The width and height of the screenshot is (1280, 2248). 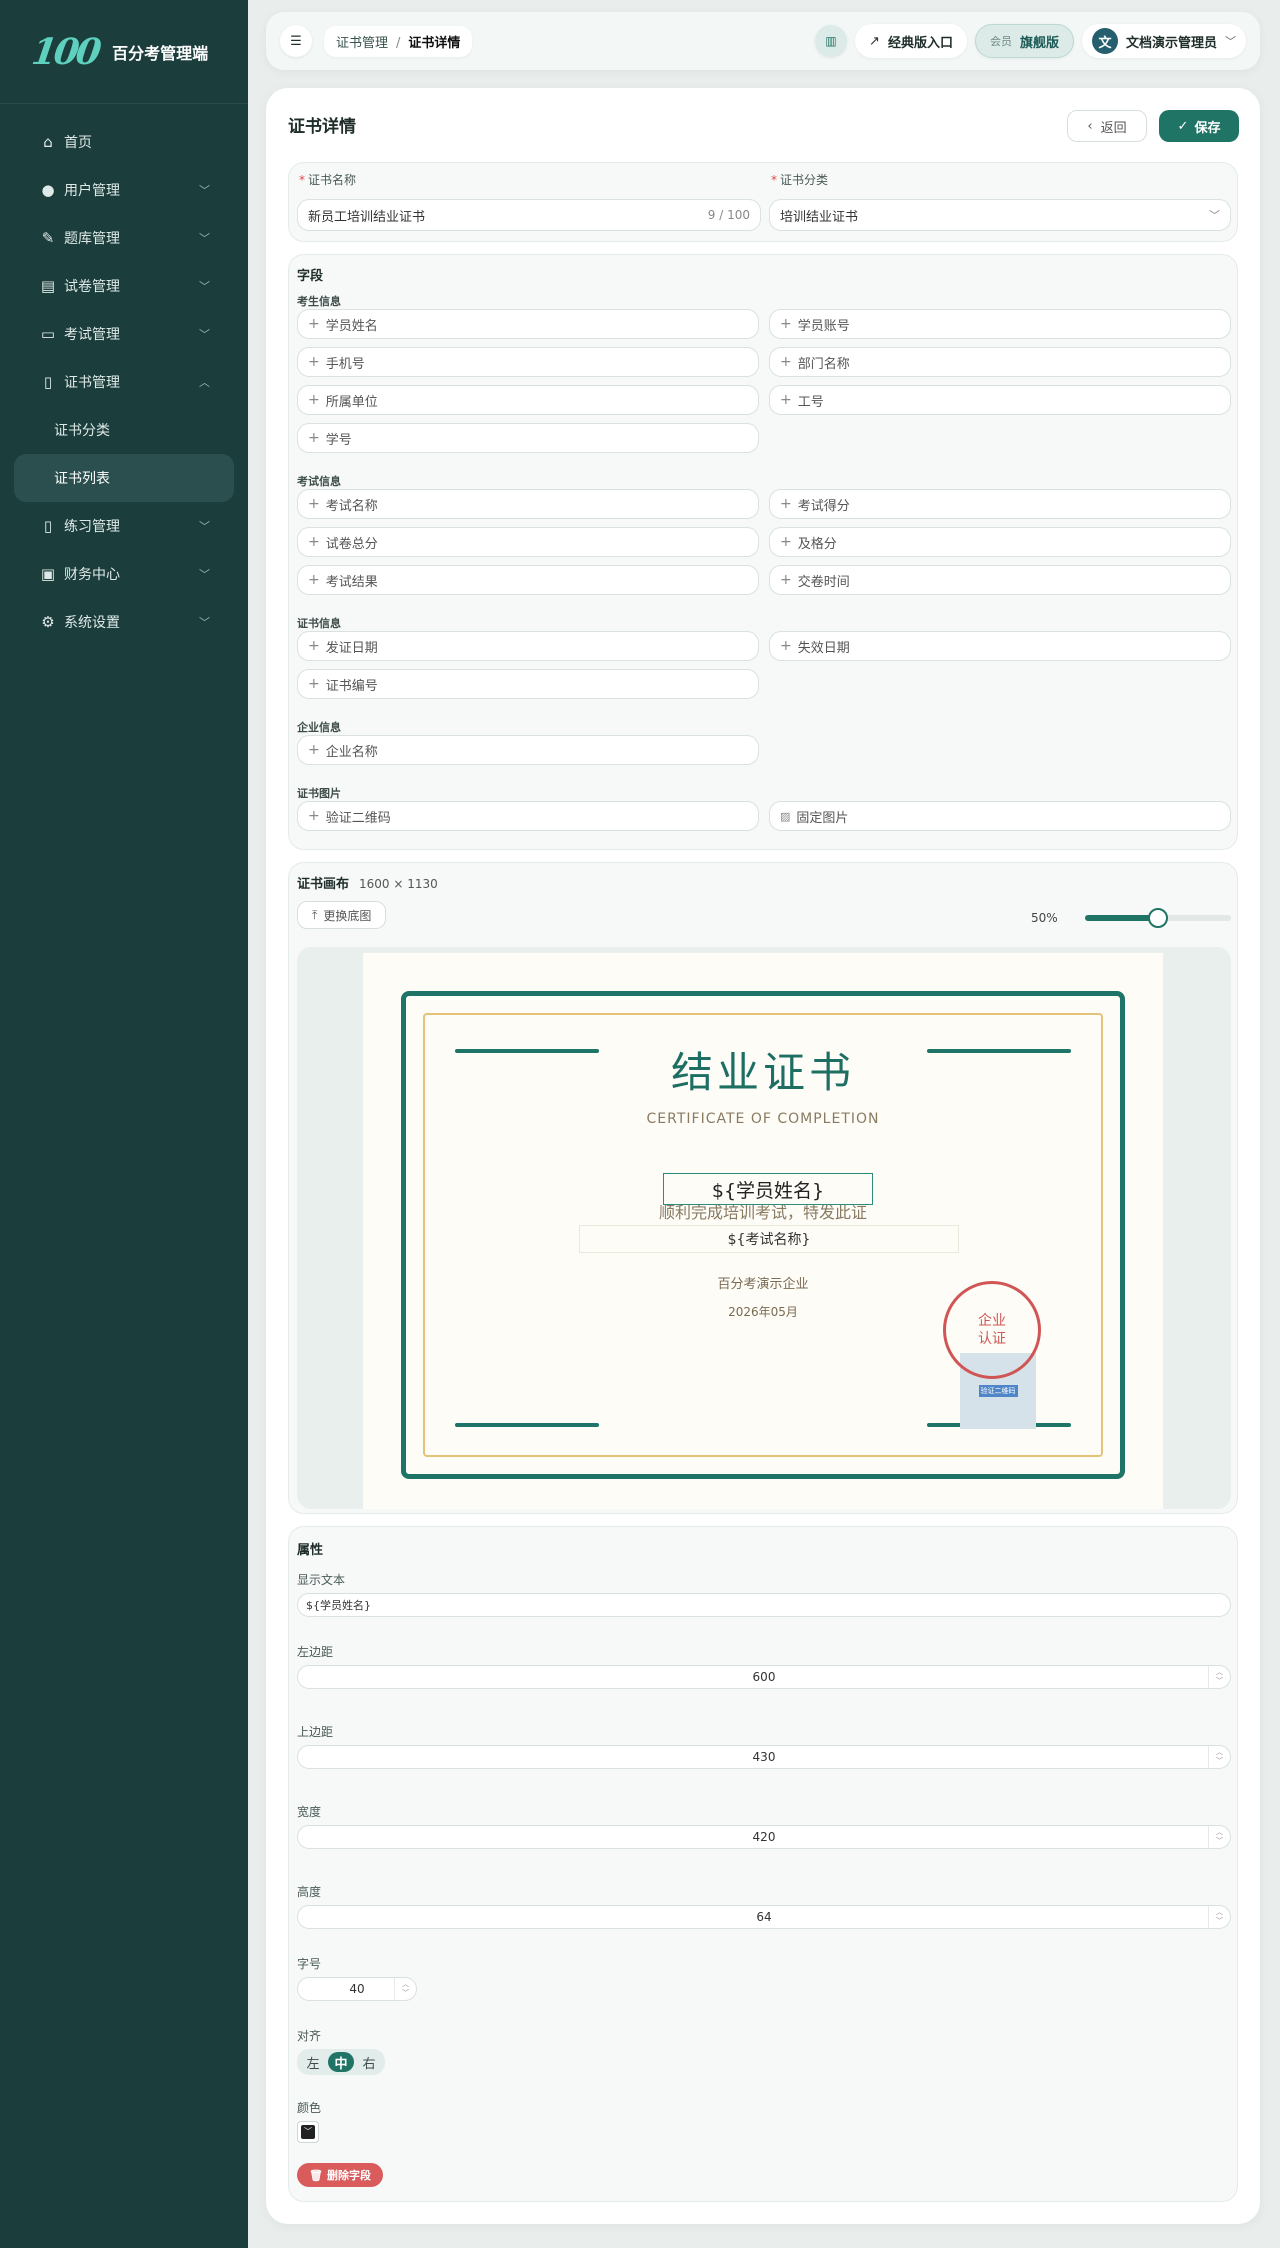 What do you see at coordinates (528, 646) in the screenshot?
I see `field-chip: + 发证日期` at bounding box center [528, 646].